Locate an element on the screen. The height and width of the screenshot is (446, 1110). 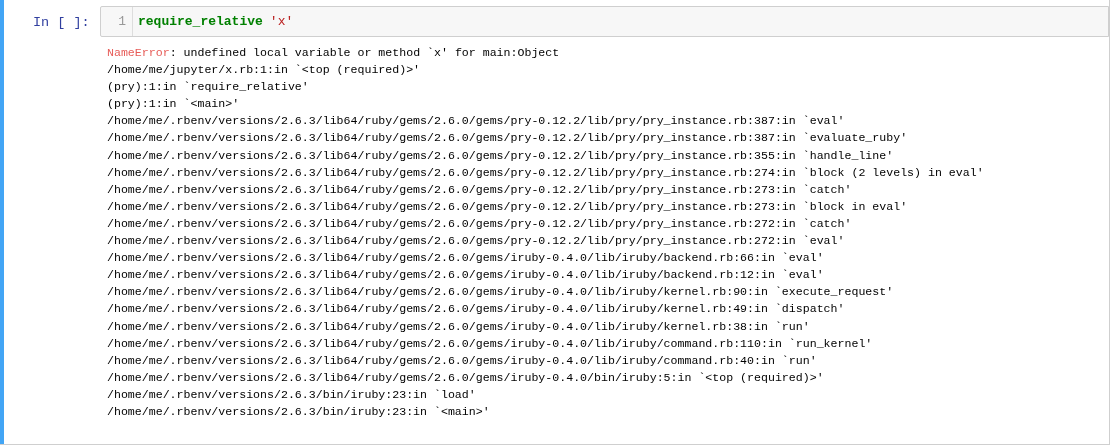
error-message: NameError: undefined local variable or method `x' for main:Object is located at coordinates (333, 53).